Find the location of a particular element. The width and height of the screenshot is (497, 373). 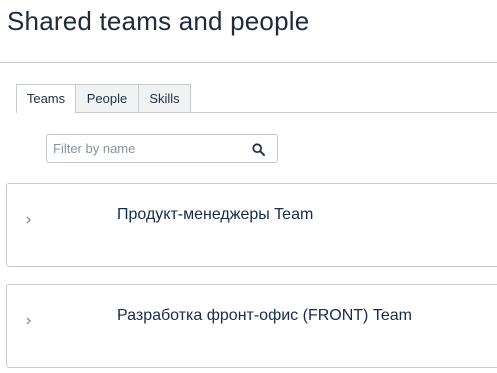

tab-bar-divider is located at coordinates (256, 112).